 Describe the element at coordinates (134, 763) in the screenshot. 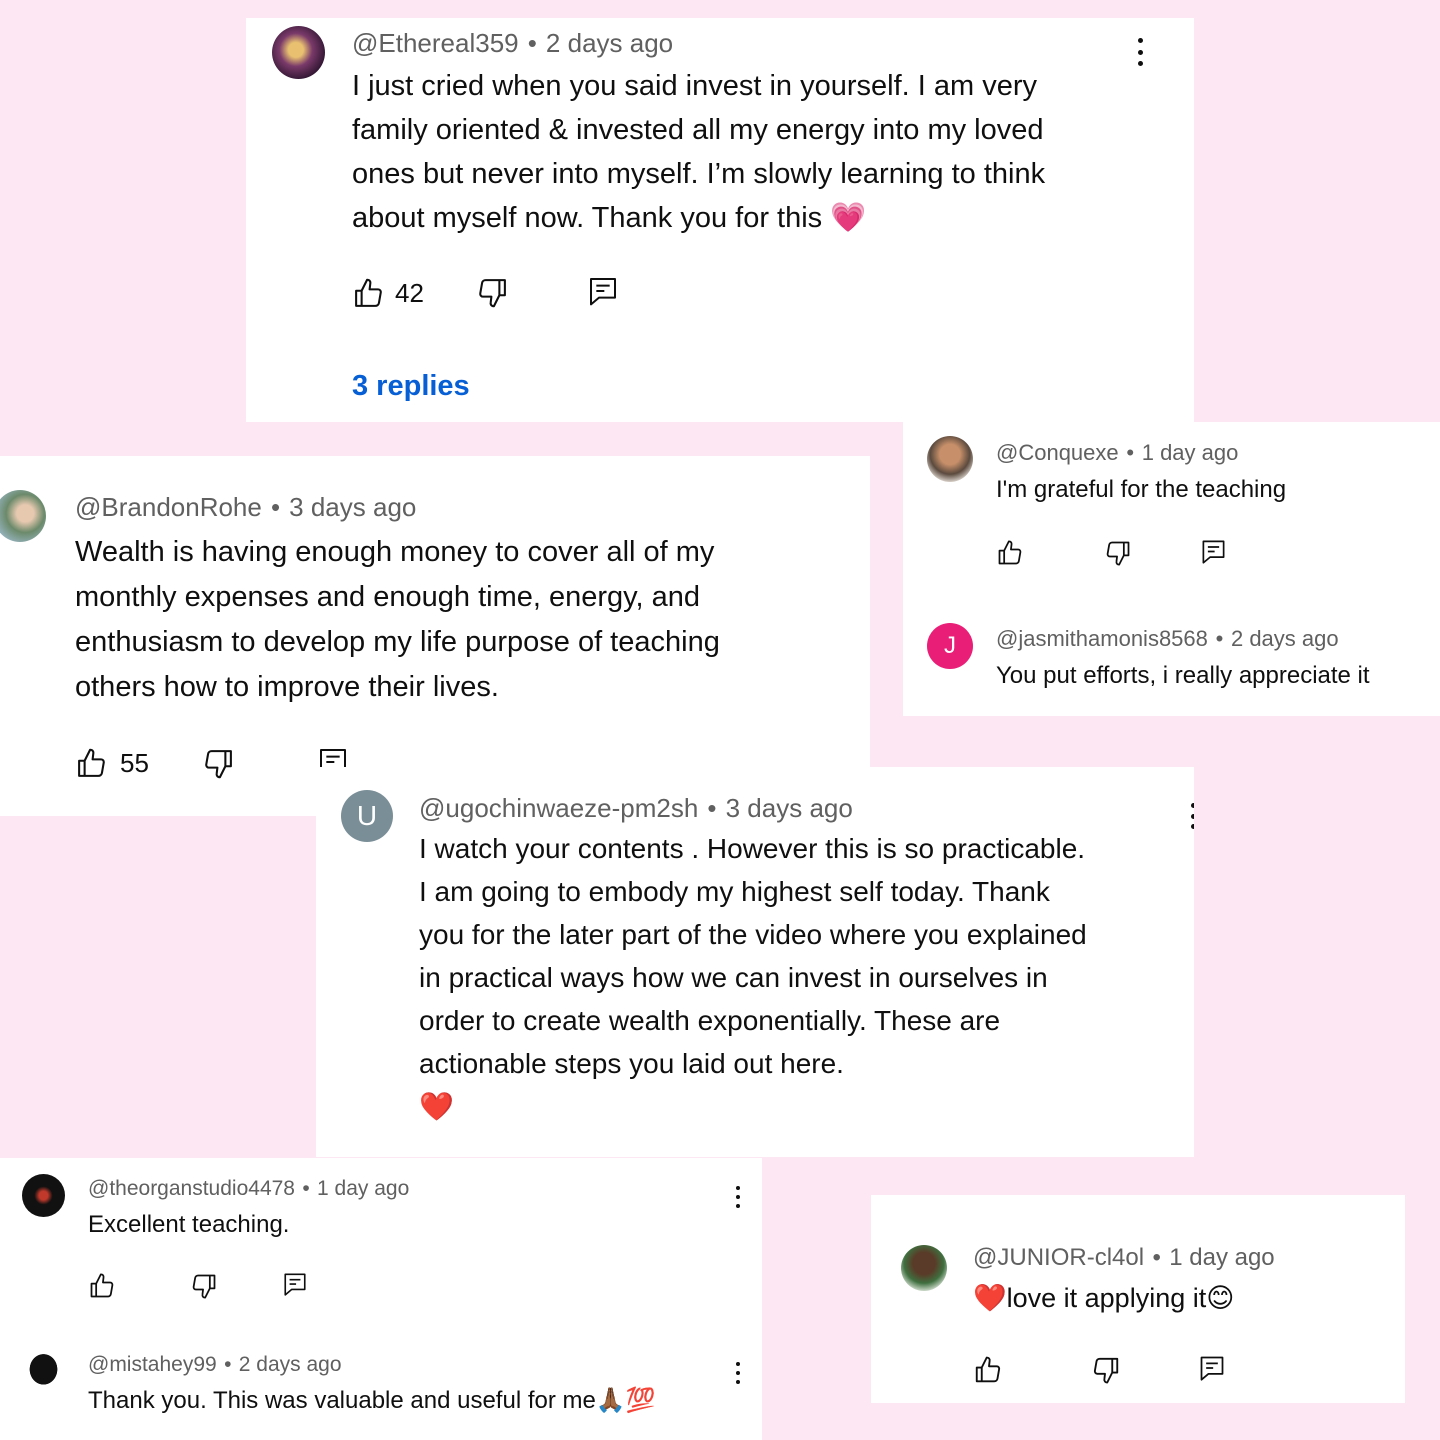

I see `like-count: 55` at that location.